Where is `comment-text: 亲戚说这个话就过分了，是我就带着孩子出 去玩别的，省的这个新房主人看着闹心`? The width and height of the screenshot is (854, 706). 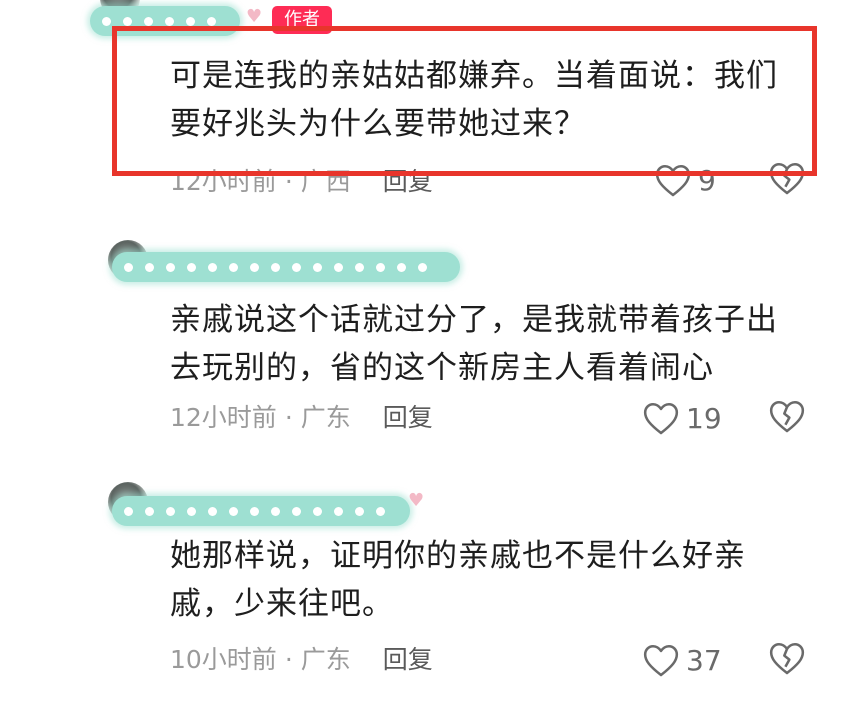
comment-text: 亲戚说这个话就过分了，是我就带着孩子出 去玩别的，省的这个新房主人看着闹心 is located at coordinates (490, 344).